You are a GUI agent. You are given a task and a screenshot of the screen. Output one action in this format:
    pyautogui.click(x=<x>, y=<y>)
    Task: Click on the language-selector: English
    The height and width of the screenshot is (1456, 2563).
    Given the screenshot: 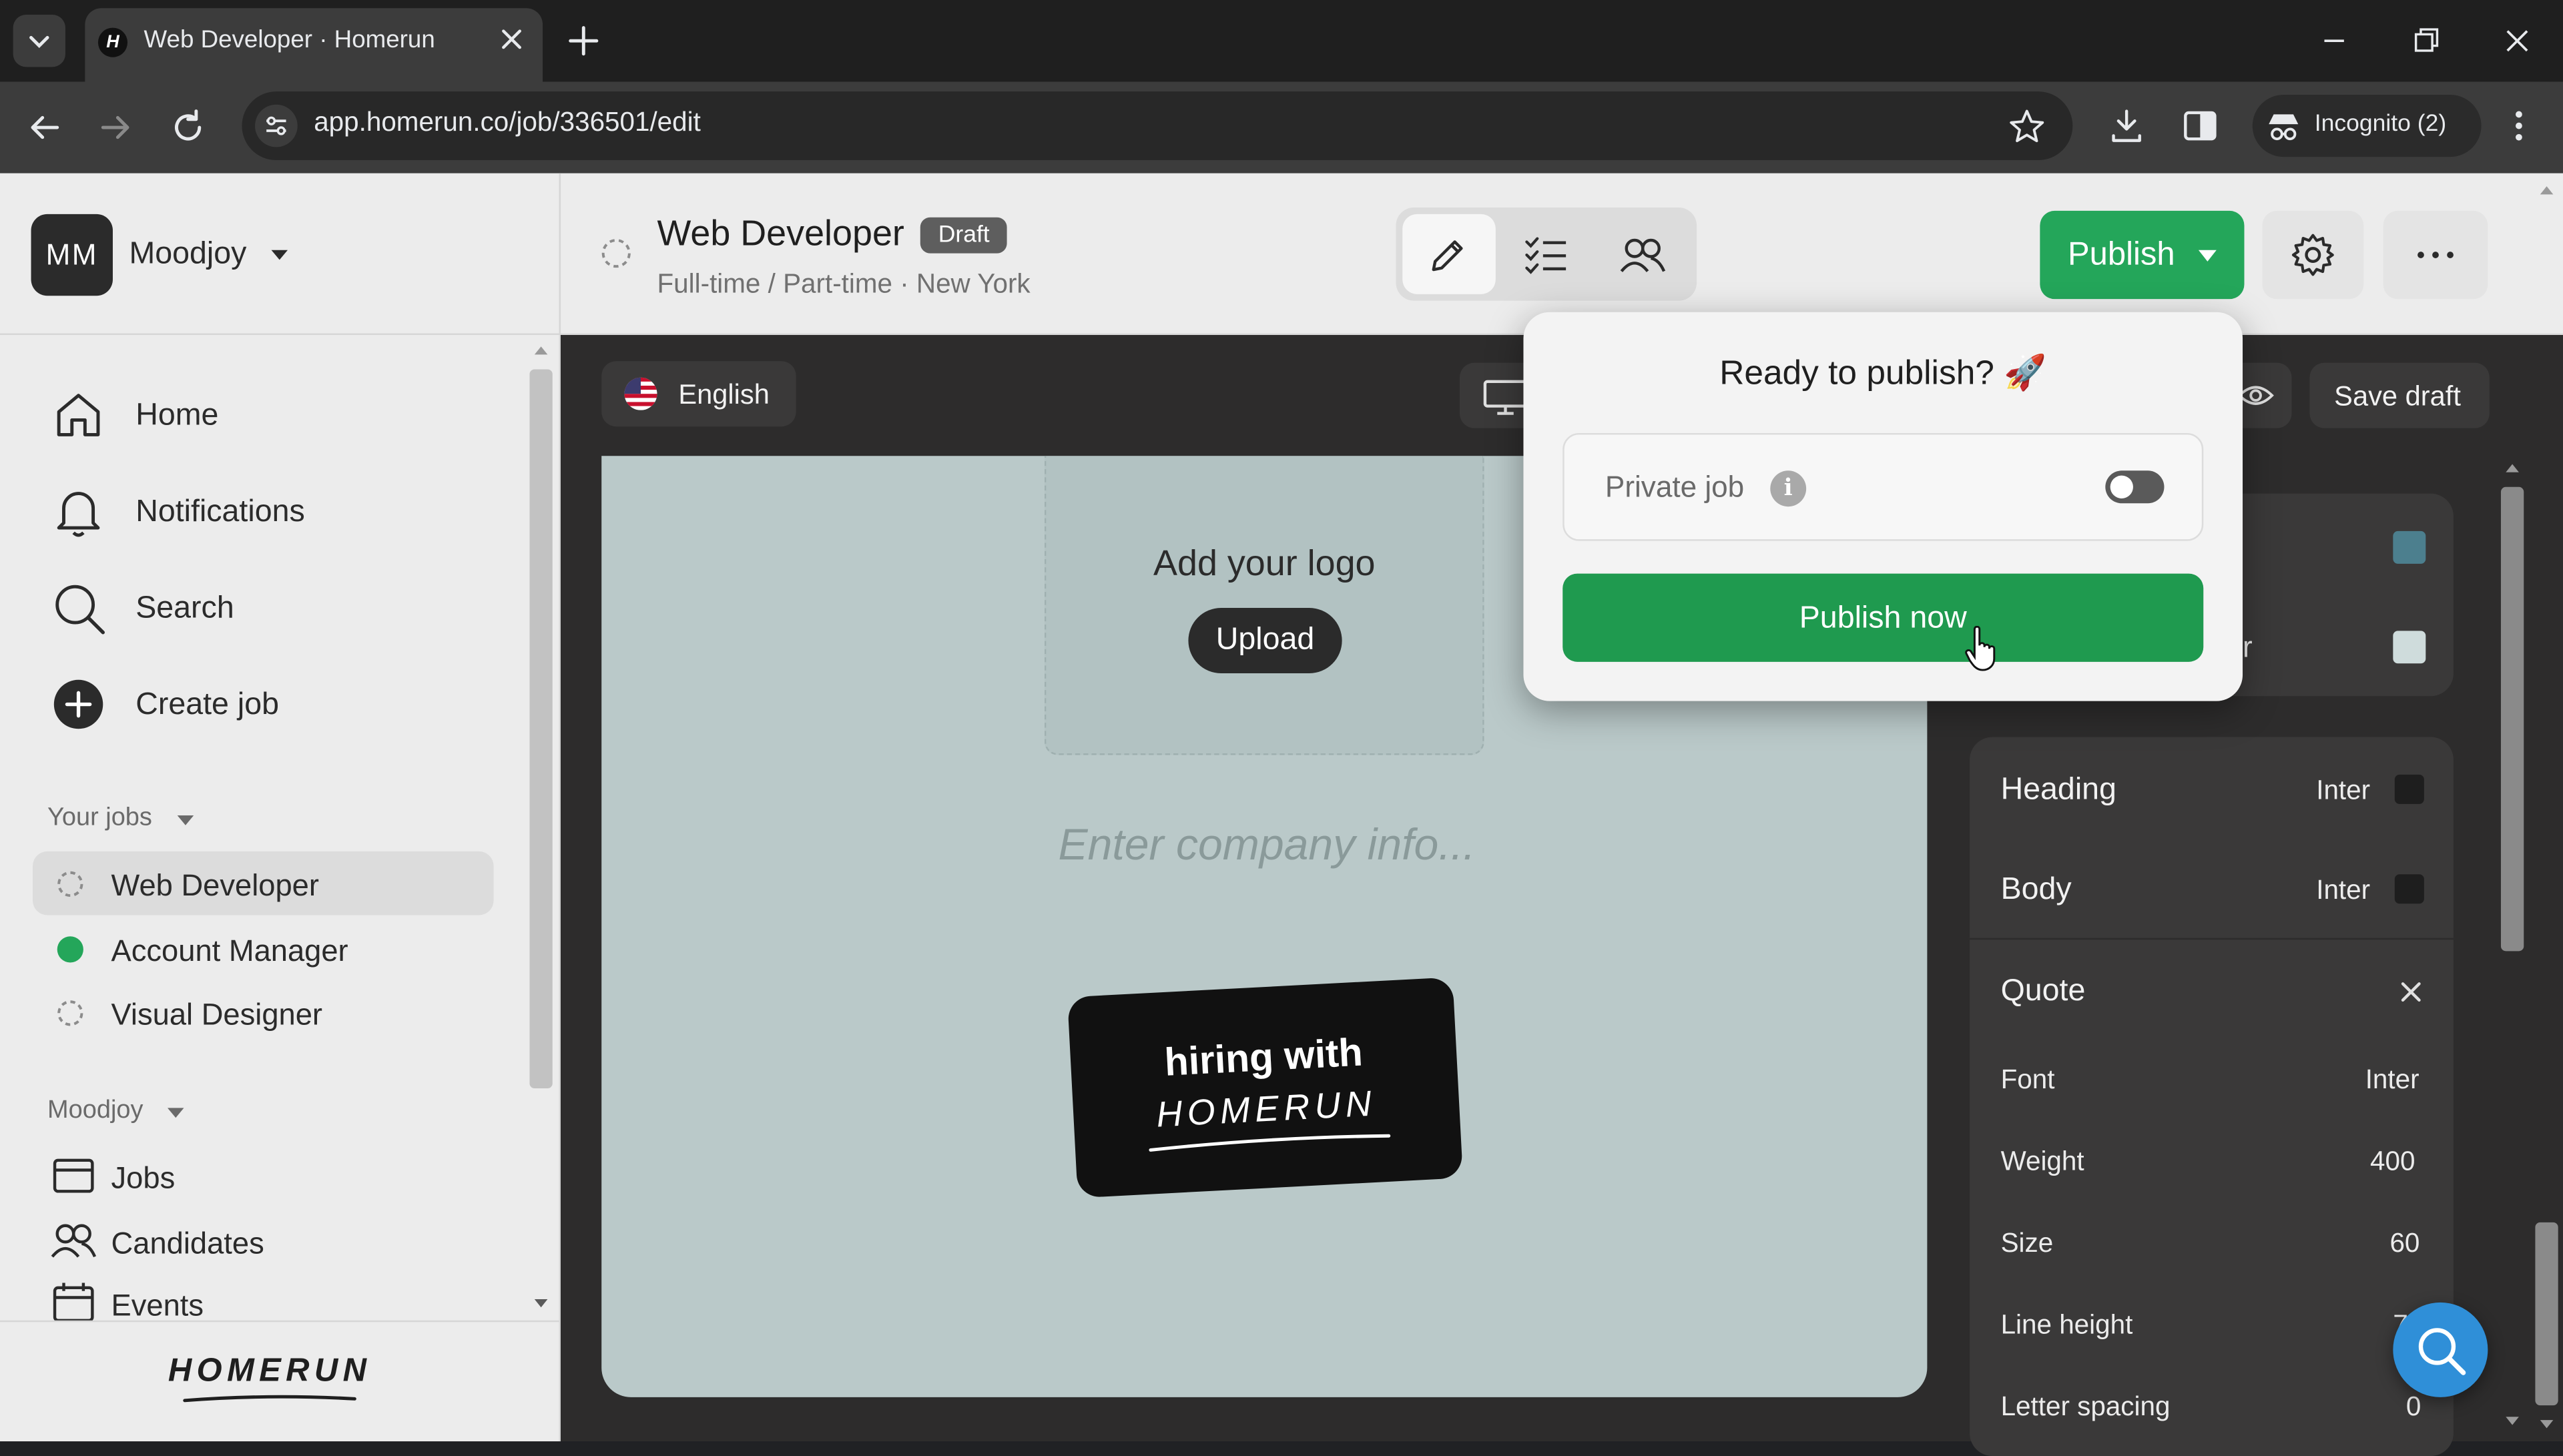 What is the action you would take?
    pyautogui.click(x=698, y=394)
    